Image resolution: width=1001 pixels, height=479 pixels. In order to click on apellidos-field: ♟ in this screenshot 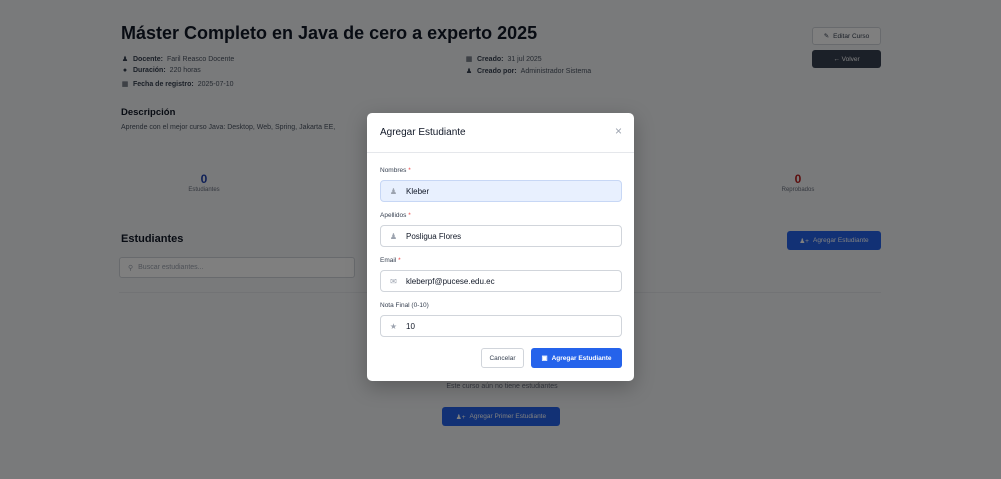, I will do `click(501, 236)`.